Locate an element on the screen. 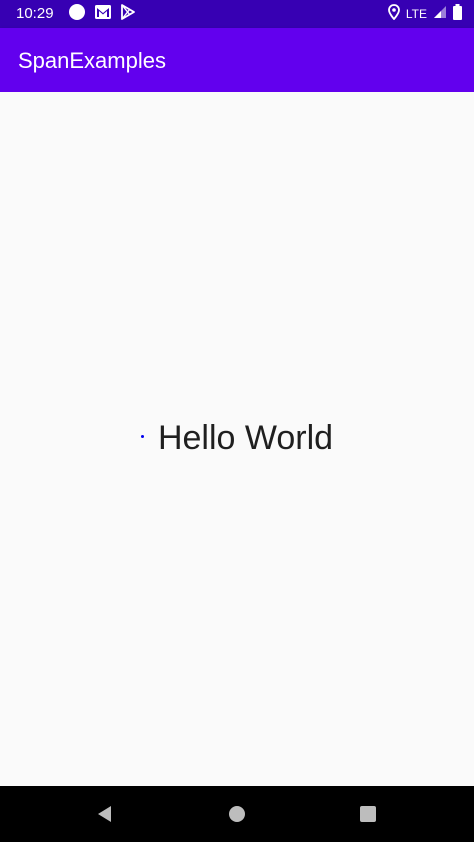 This screenshot has width=474, height=842. gmail-icon is located at coordinates (103, 14).